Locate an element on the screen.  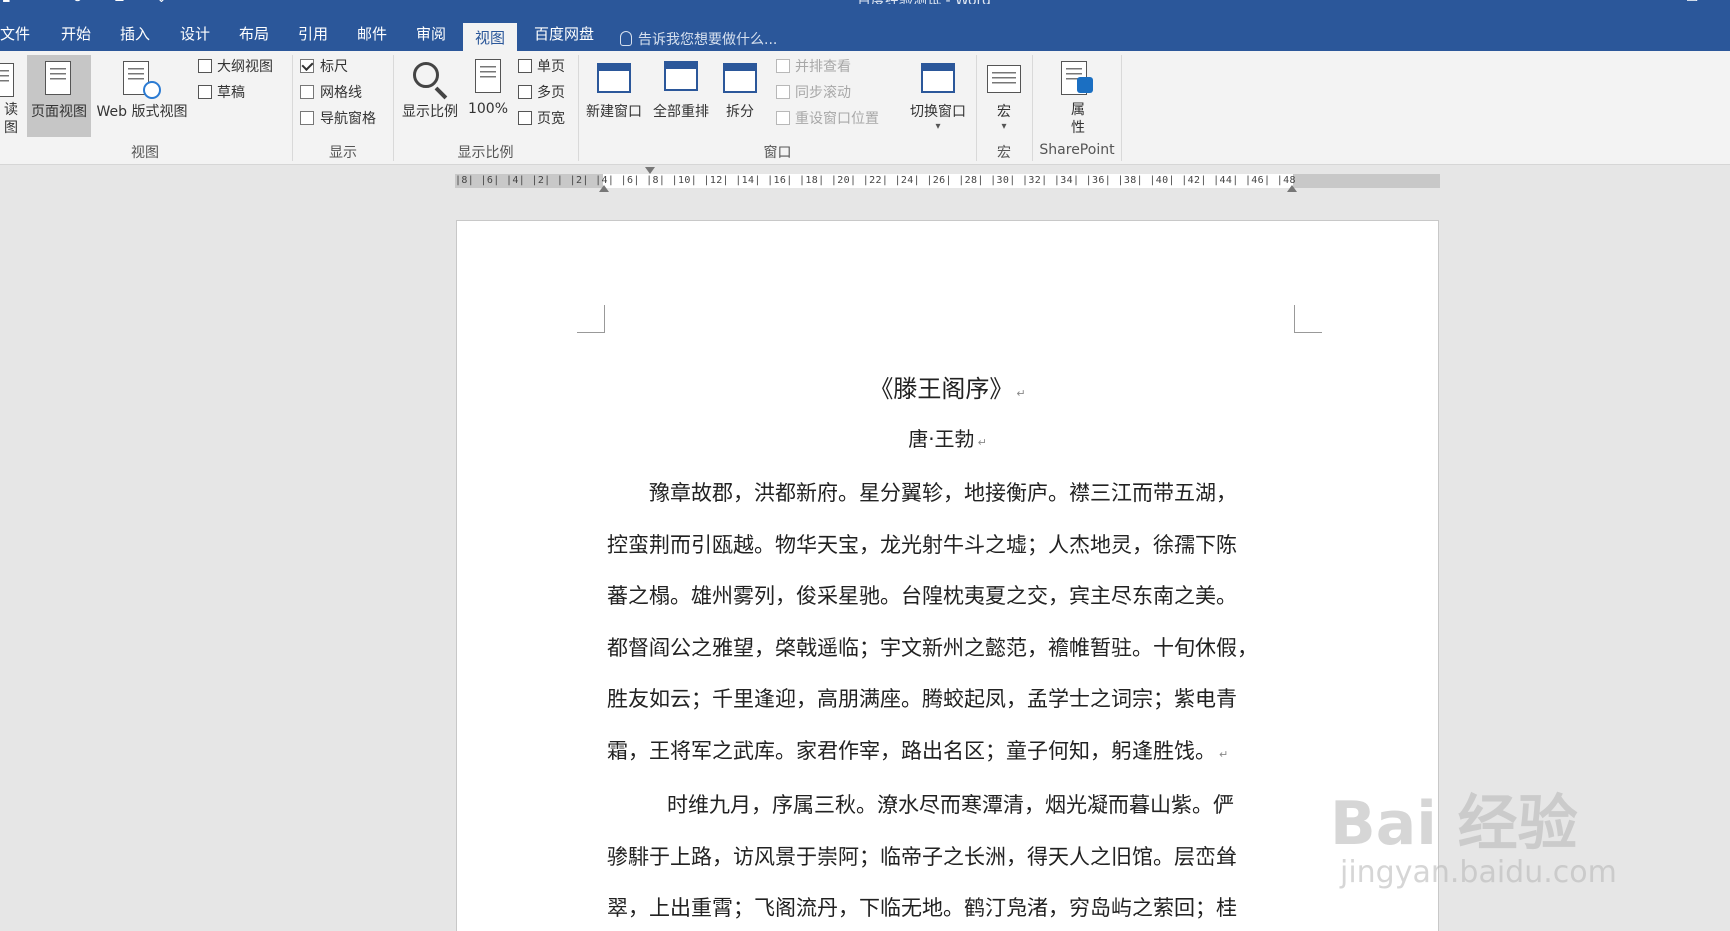
ruler-checkbox: 标尺 is located at coordinates (324, 67).